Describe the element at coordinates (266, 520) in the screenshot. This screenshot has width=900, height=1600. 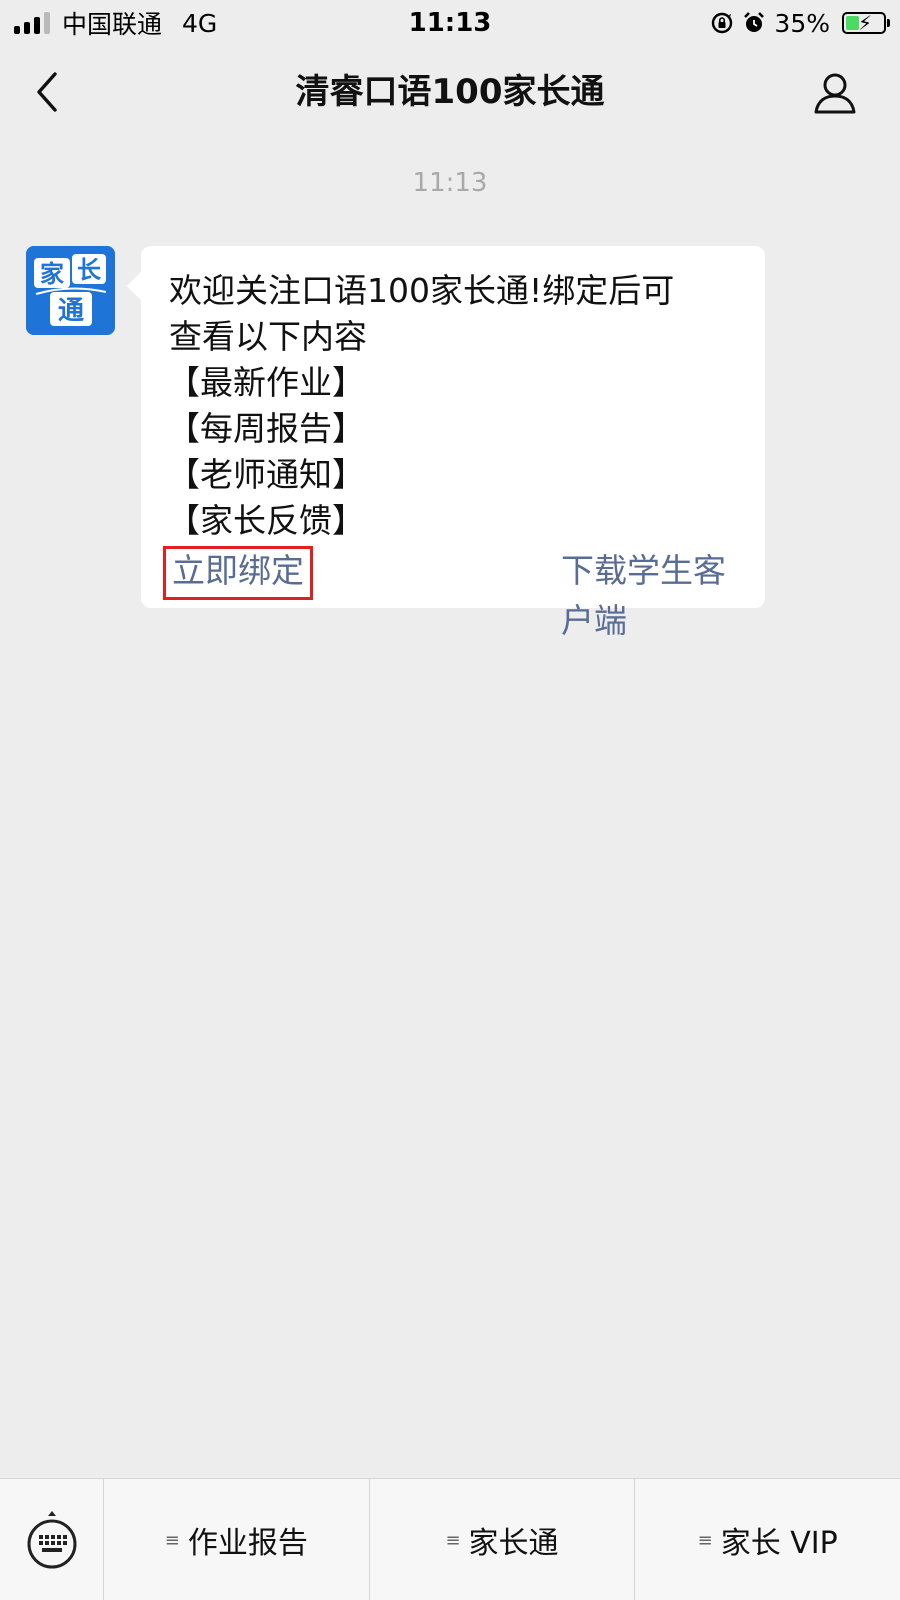
I see `list-item: 【家长反馈】` at that location.